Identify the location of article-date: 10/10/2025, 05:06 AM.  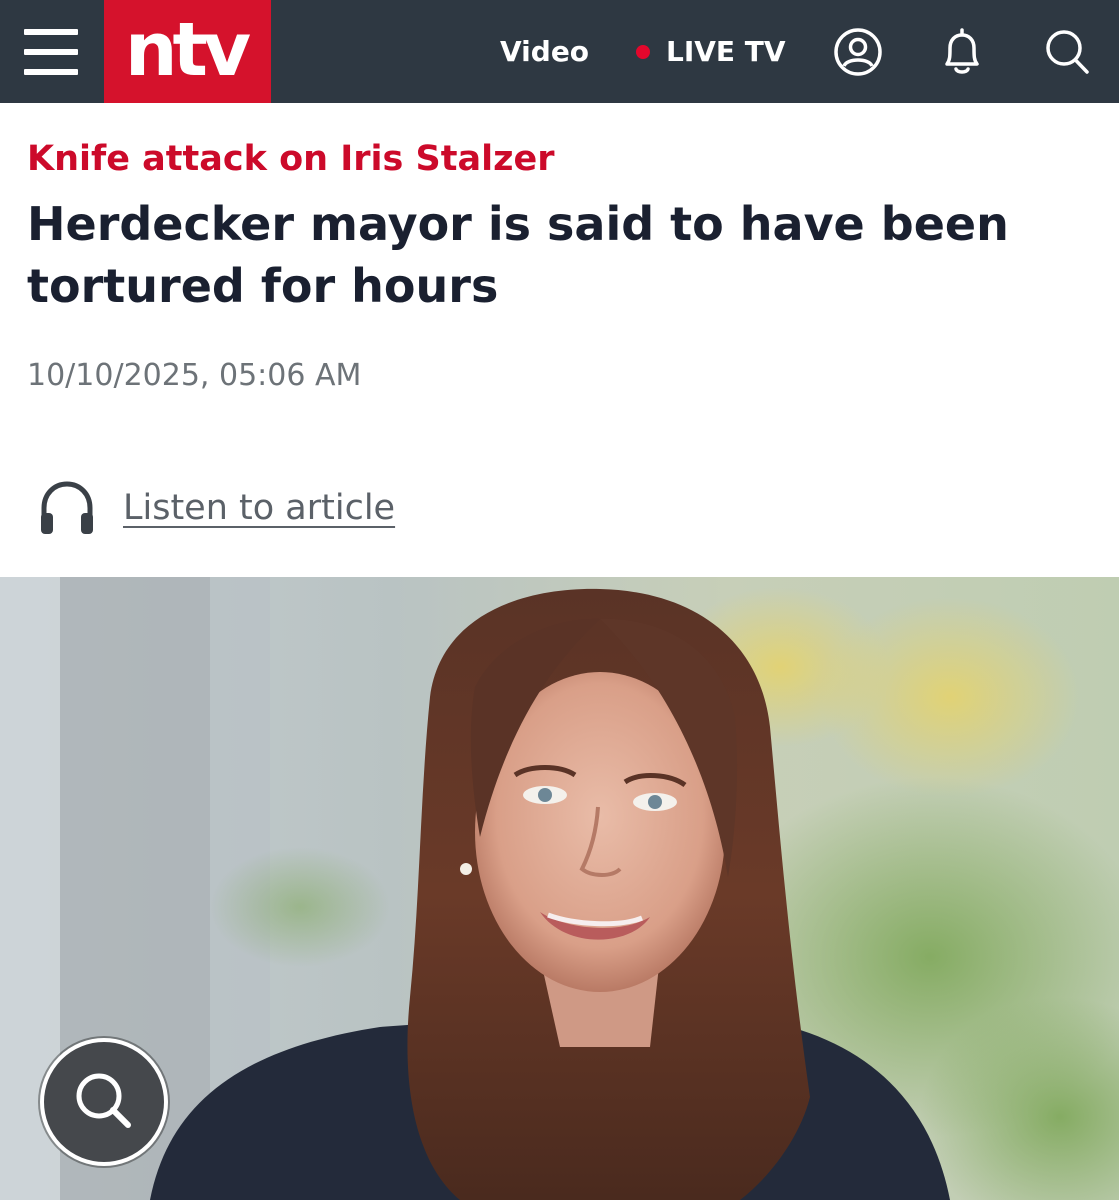
(194, 375).